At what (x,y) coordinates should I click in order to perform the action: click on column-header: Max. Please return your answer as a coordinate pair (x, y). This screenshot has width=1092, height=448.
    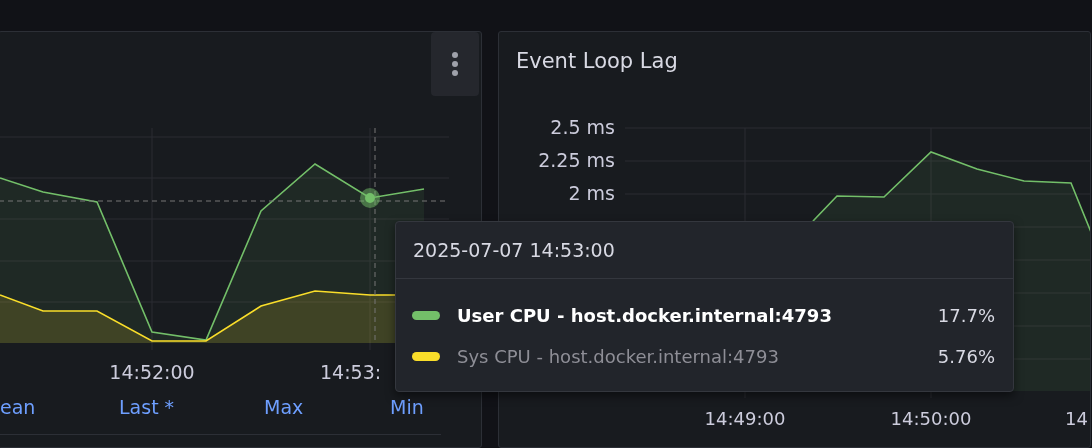
    Looking at the image, I should click on (284, 407).